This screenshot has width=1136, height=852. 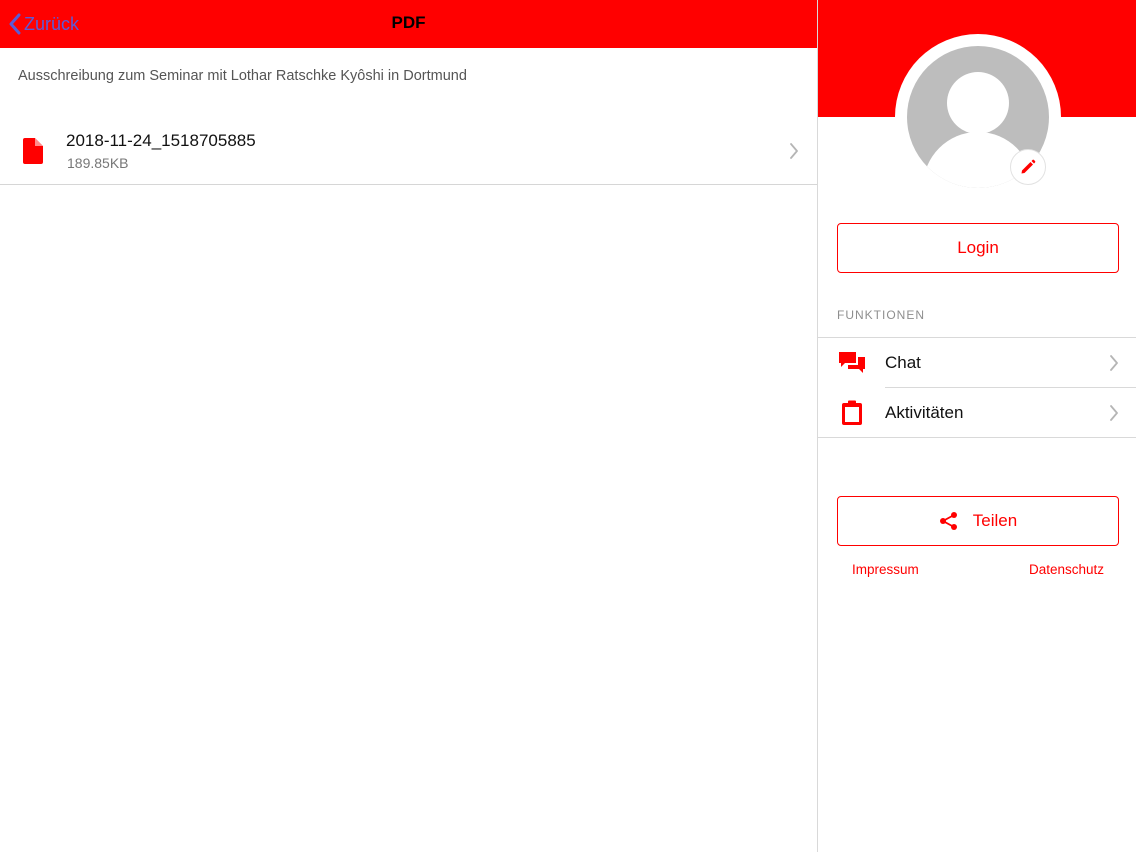 What do you see at coordinates (161, 140) in the screenshot?
I see `file-name: 2018-11-24_1518705885` at bounding box center [161, 140].